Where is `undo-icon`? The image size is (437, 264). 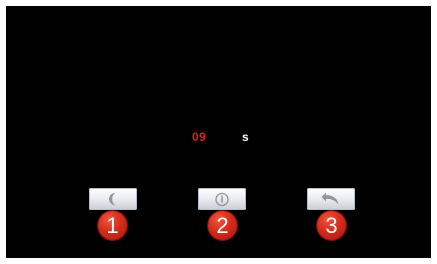
undo-icon is located at coordinates (331, 199).